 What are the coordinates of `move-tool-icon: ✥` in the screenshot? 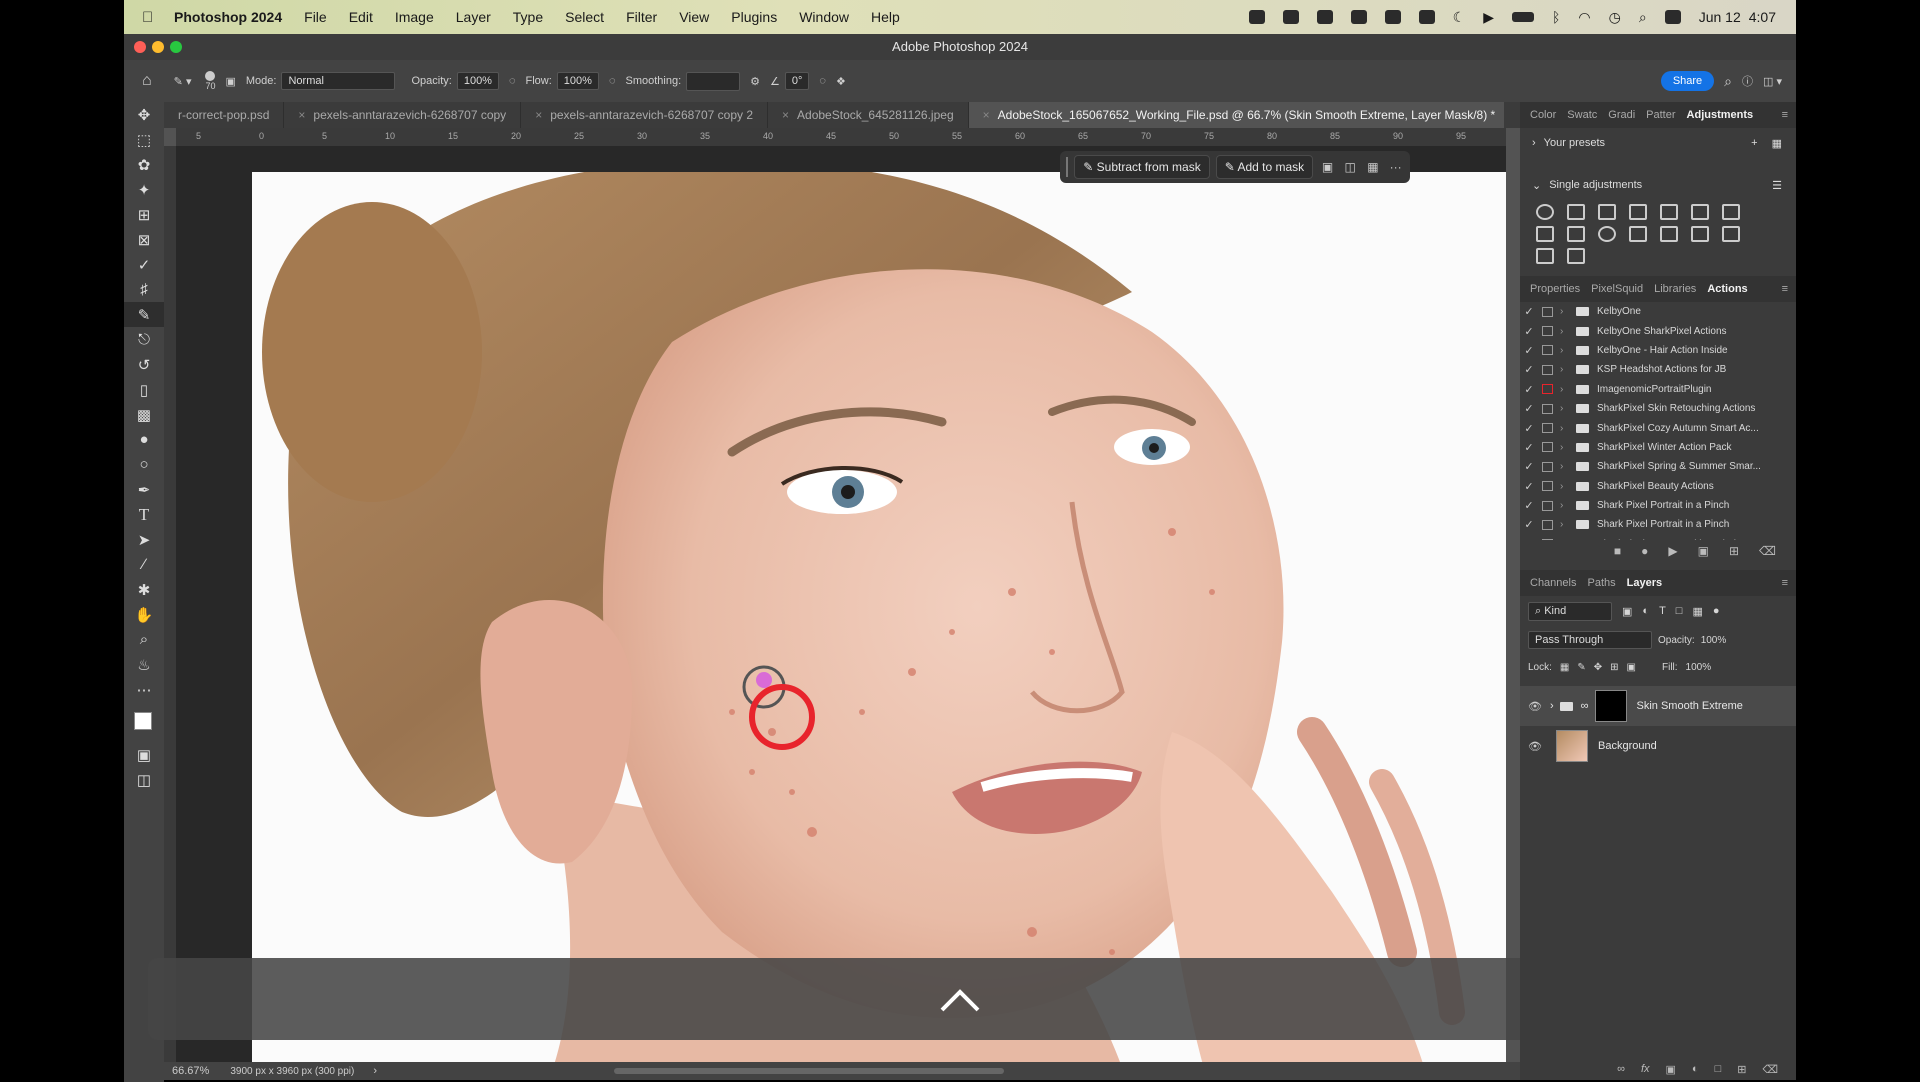 It's located at (144, 114).